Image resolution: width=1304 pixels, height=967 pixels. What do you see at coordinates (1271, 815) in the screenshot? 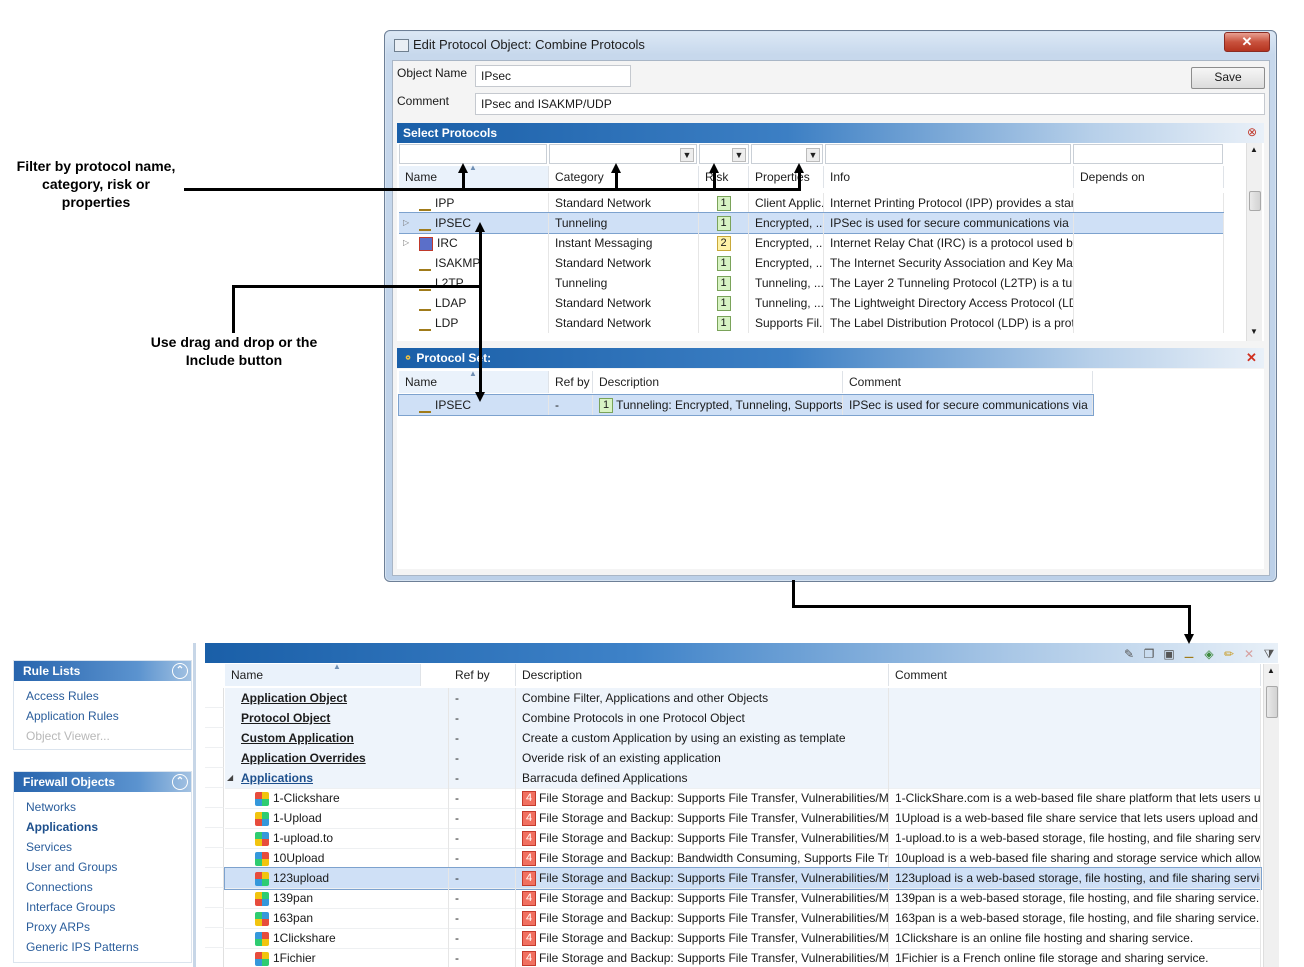
I see `applications-scrollbar: ▲` at bounding box center [1271, 815].